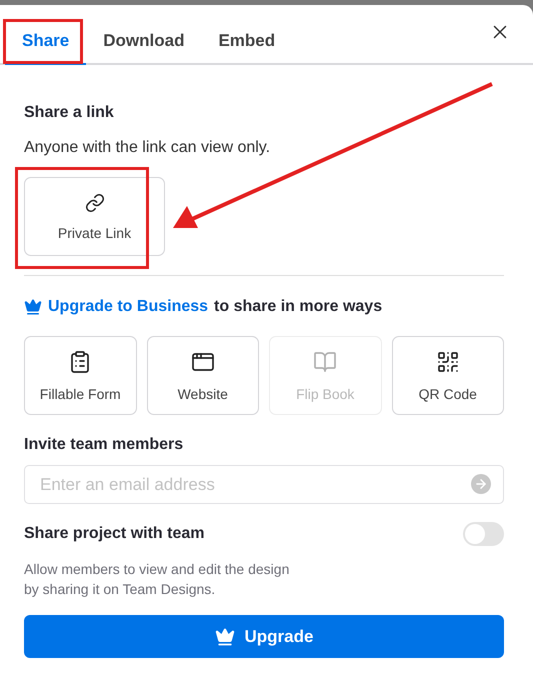 Image resolution: width=533 pixels, height=691 pixels. I want to click on upgrade-link: Upgrade to Business, so click(128, 307).